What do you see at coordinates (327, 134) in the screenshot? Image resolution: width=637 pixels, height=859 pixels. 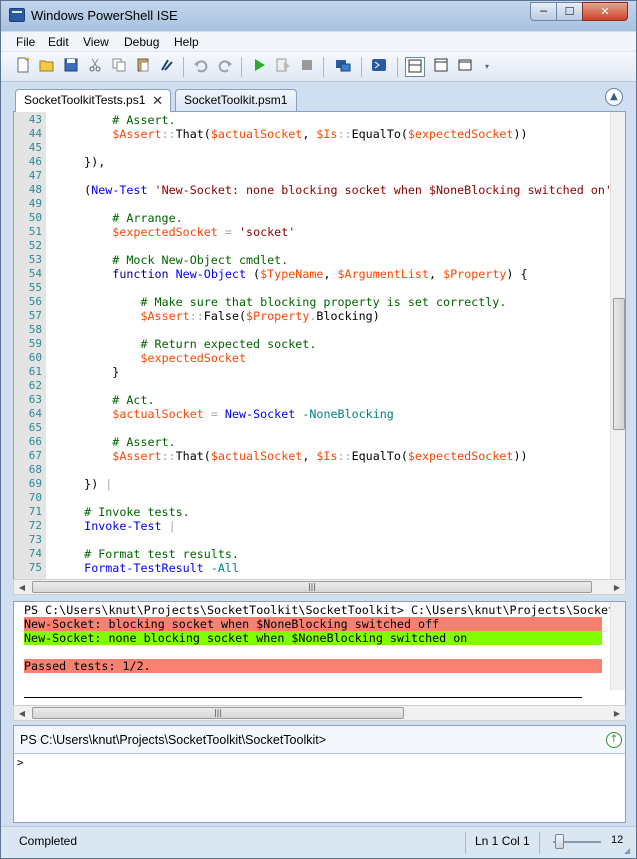 I see `code-token: $Is` at bounding box center [327, 134].